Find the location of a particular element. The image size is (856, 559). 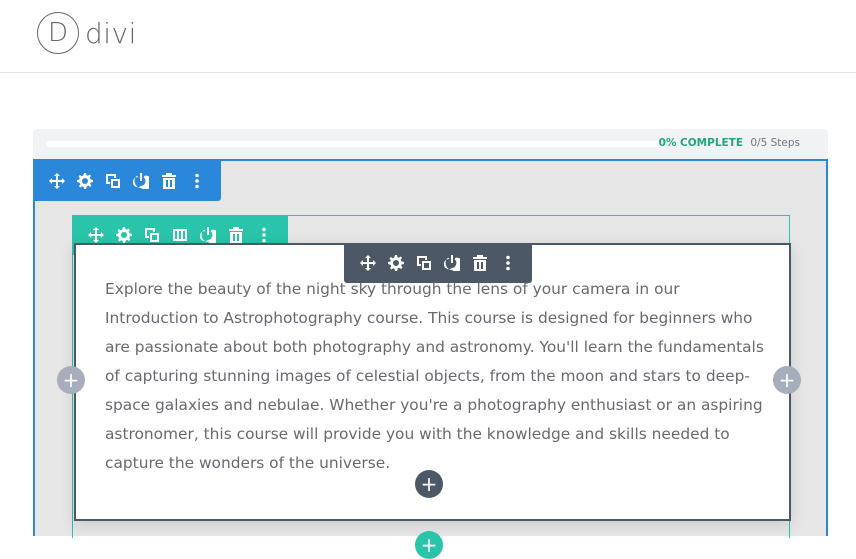

section-settings-button is located at coordinates (85, 181).